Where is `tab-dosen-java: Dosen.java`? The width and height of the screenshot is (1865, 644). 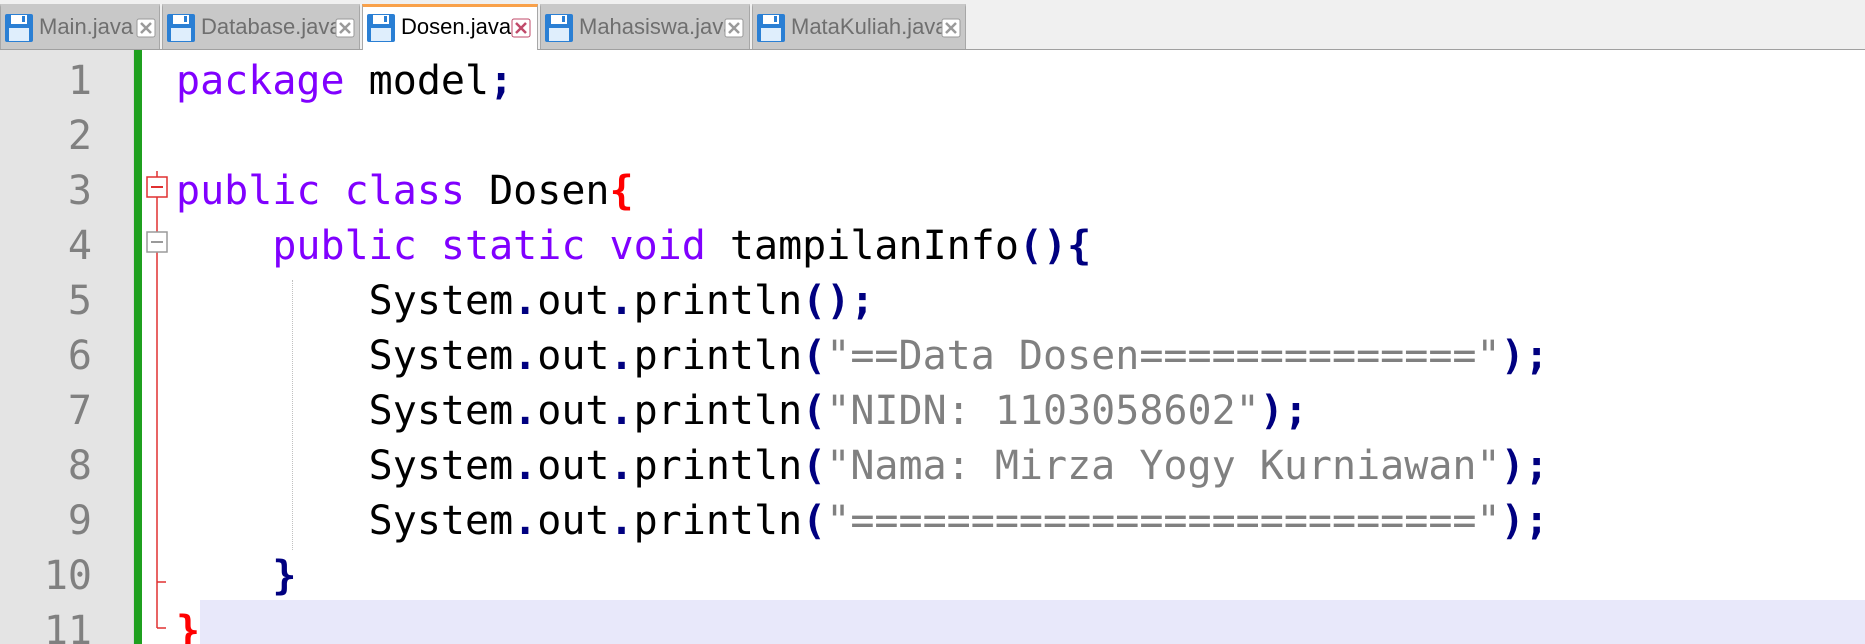
tab-dosen-java: Dosen.java is located at coordinates (450, 27).